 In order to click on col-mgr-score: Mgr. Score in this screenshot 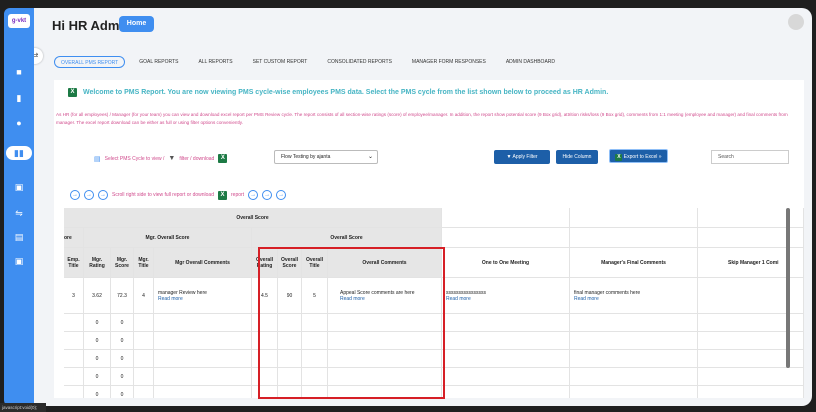, I will do `click(122, 263)`.